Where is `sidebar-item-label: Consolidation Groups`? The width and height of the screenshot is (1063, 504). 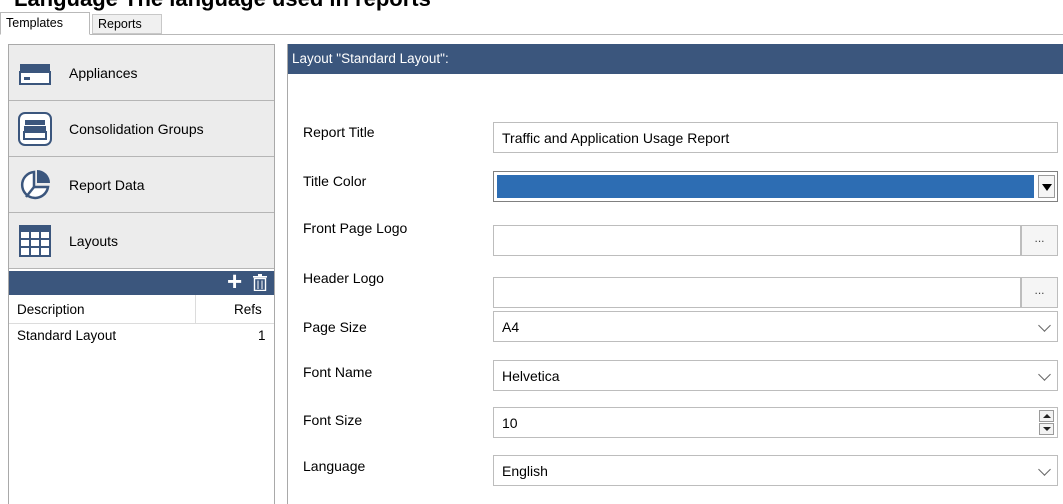 sidebar-item-label: Consolidation Groups is located at coordinates (136, 129).